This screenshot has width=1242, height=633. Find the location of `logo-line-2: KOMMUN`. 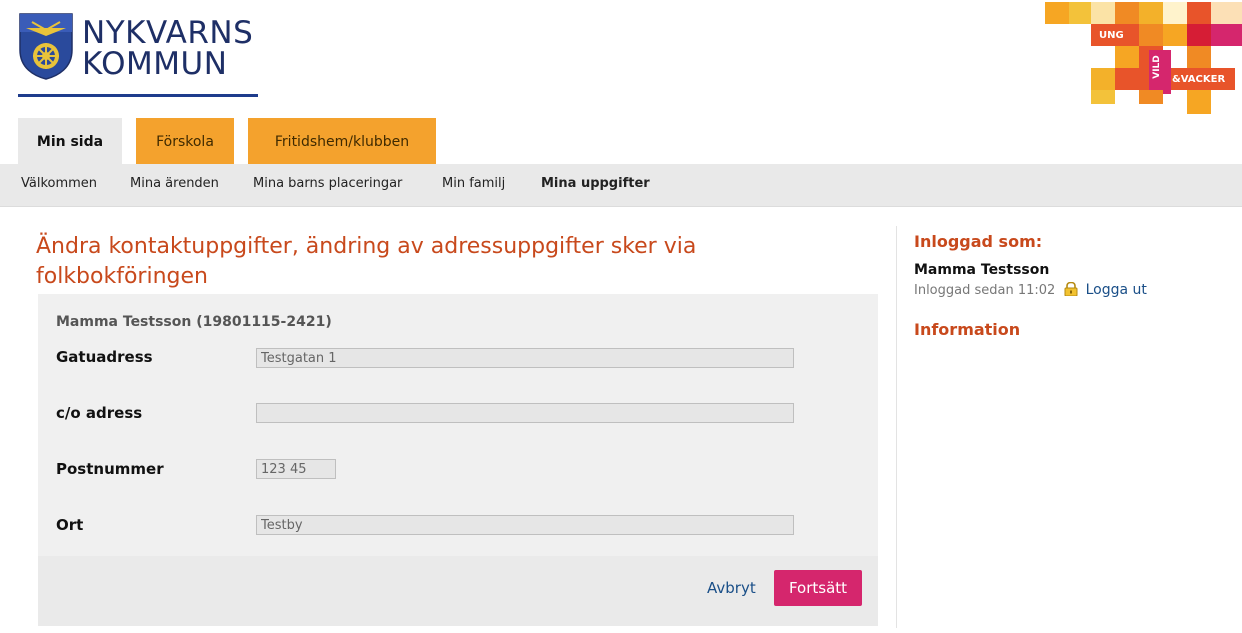

logo-line-2: KOMMUN is located at coordinates (155, 64).